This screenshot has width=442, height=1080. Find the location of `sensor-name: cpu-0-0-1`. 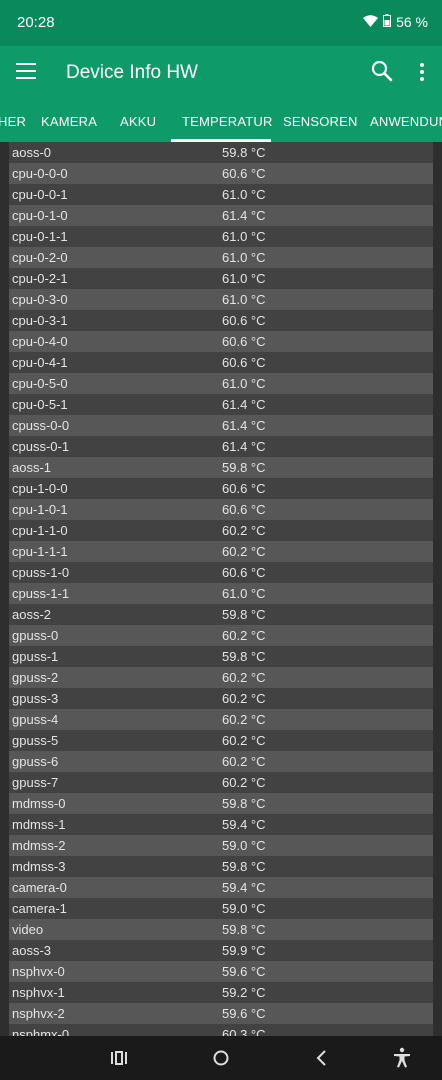

sensor-name: cpu-0-0-1 is located at coordinates (40, 194).